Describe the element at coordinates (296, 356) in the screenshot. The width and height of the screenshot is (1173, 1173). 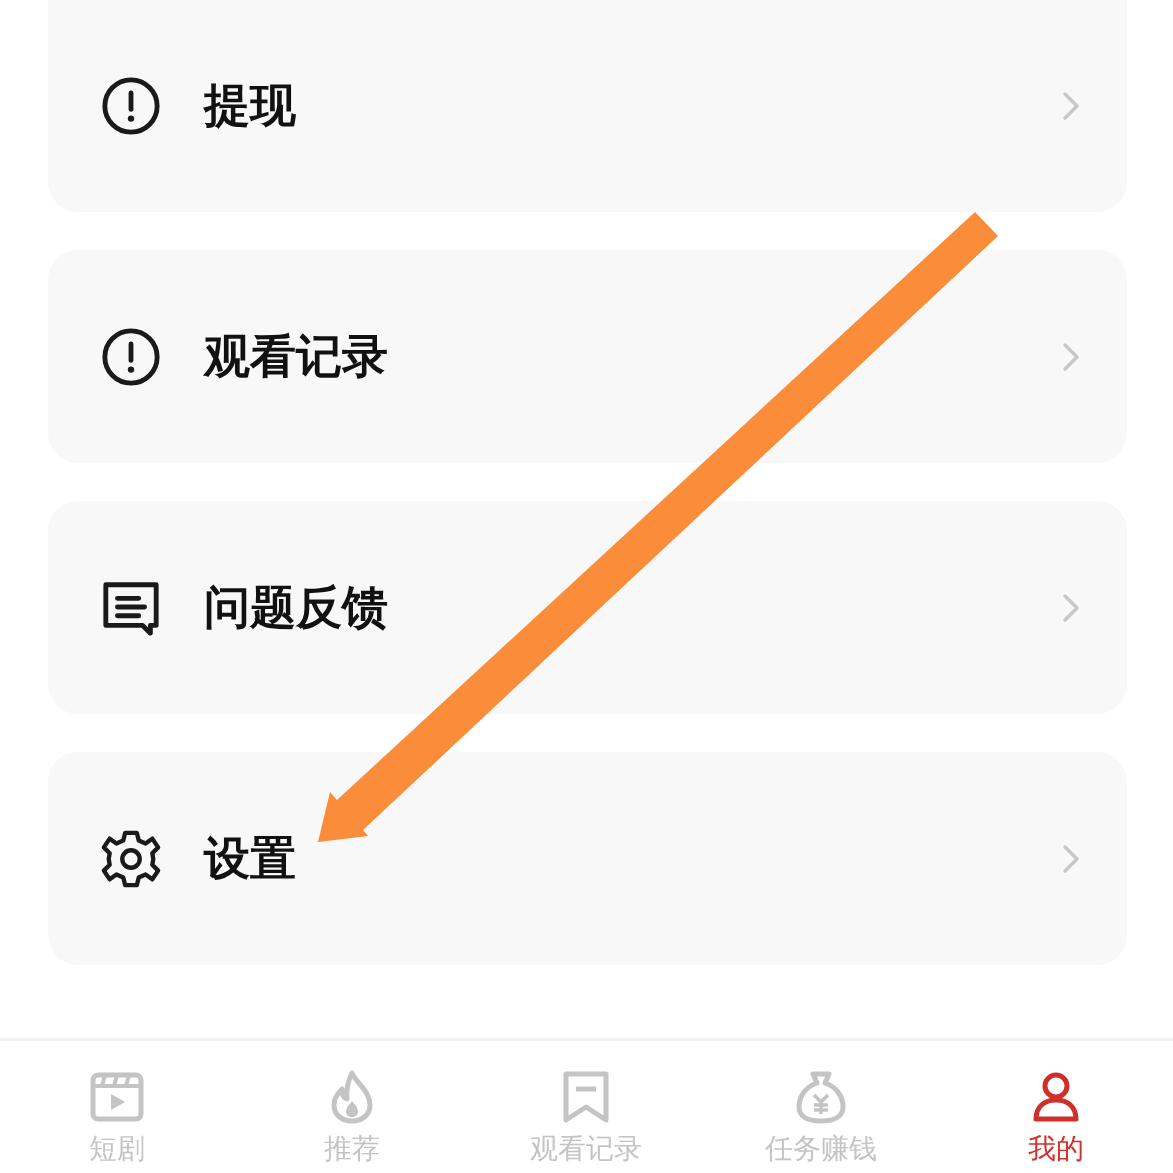
I see `menu-label: 观看记录` at that location.